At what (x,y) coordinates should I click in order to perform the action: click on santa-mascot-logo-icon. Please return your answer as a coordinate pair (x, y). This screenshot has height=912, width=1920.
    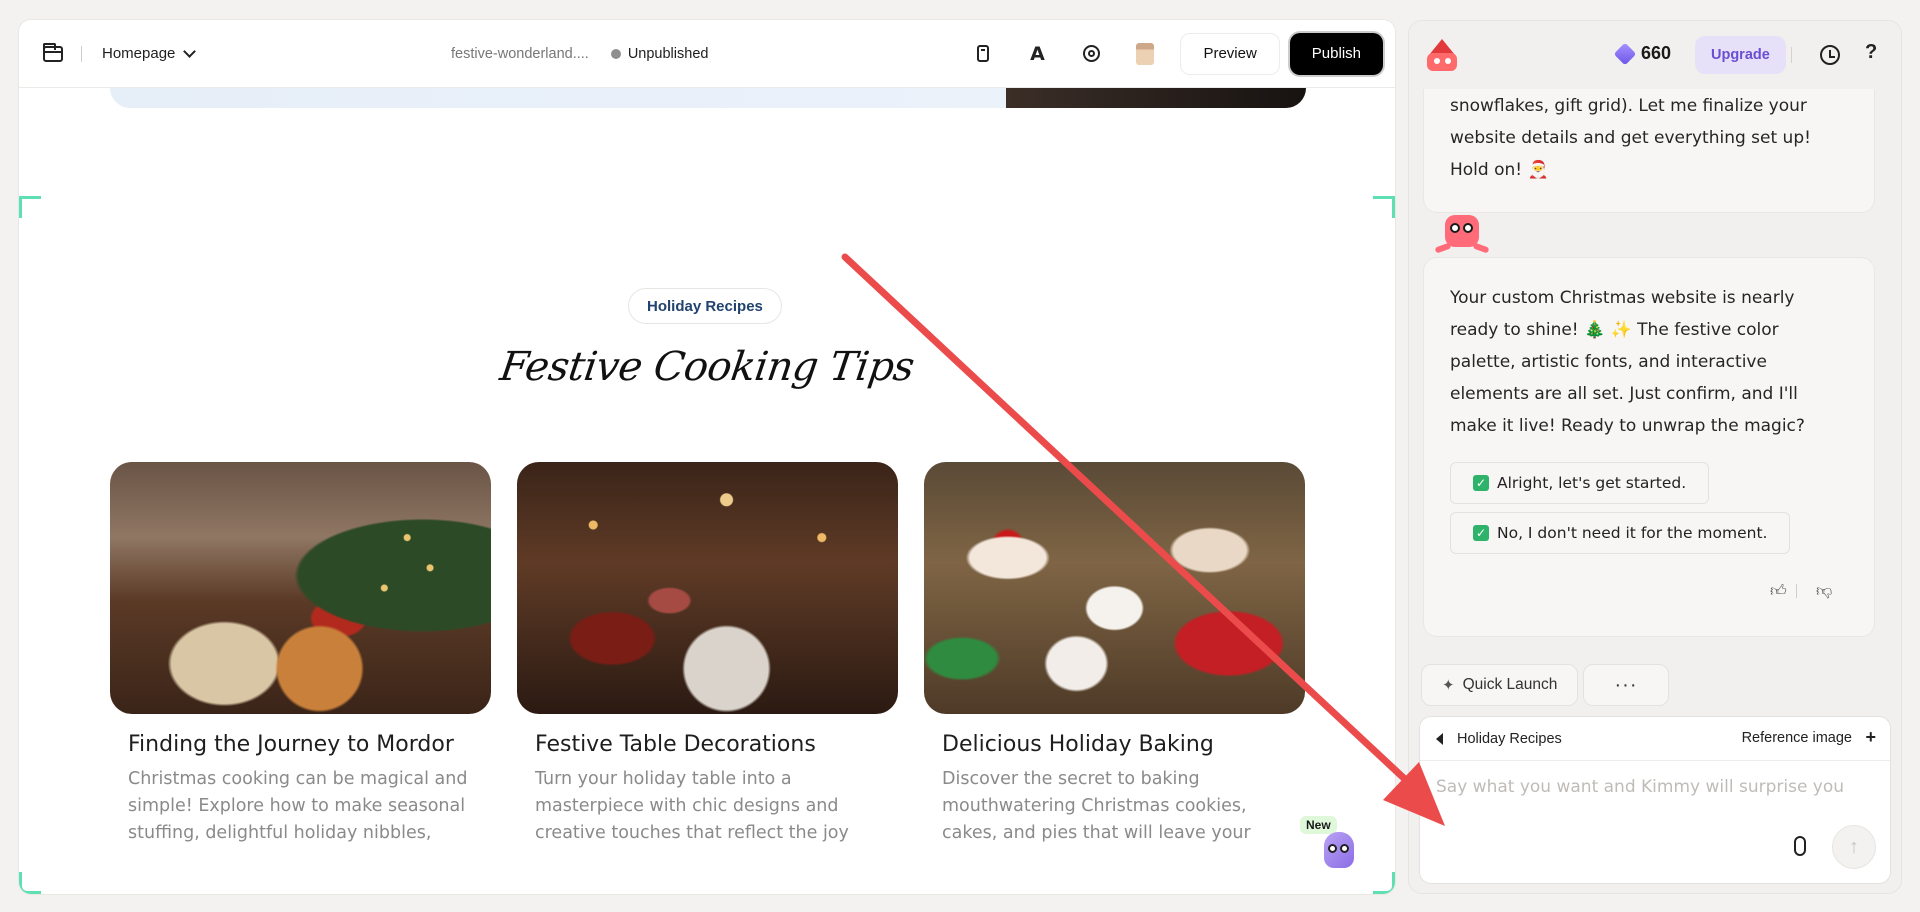
    Looking at the image, I should click on (1442, 56).